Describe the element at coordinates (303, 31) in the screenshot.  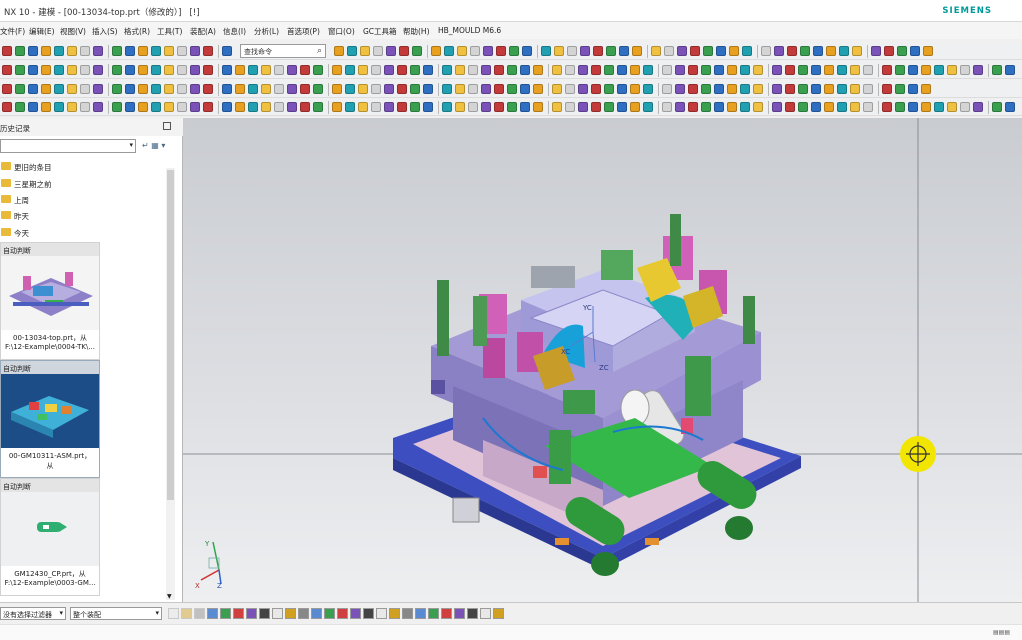
I see `menu-preferences: 首选项(P)` at that location.